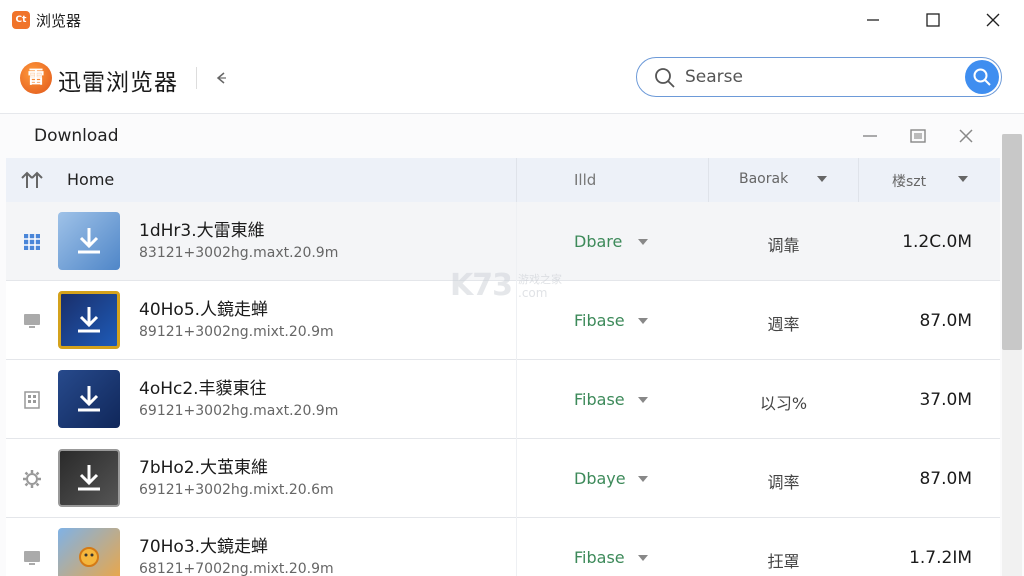 This screenshot has width=1024, height=576. I want to click on panel-close-button, so click(966, 136).